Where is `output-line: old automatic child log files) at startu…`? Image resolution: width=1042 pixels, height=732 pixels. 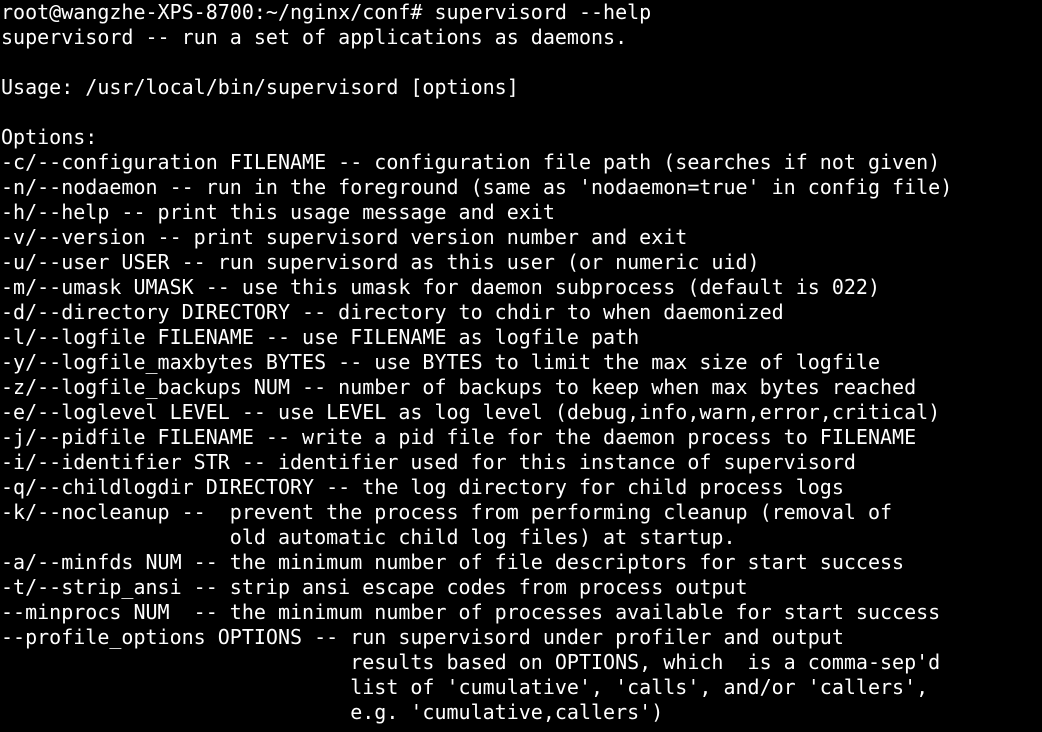 output-line: old automatic child log files) at startu… is located at coordinates (368, 537).